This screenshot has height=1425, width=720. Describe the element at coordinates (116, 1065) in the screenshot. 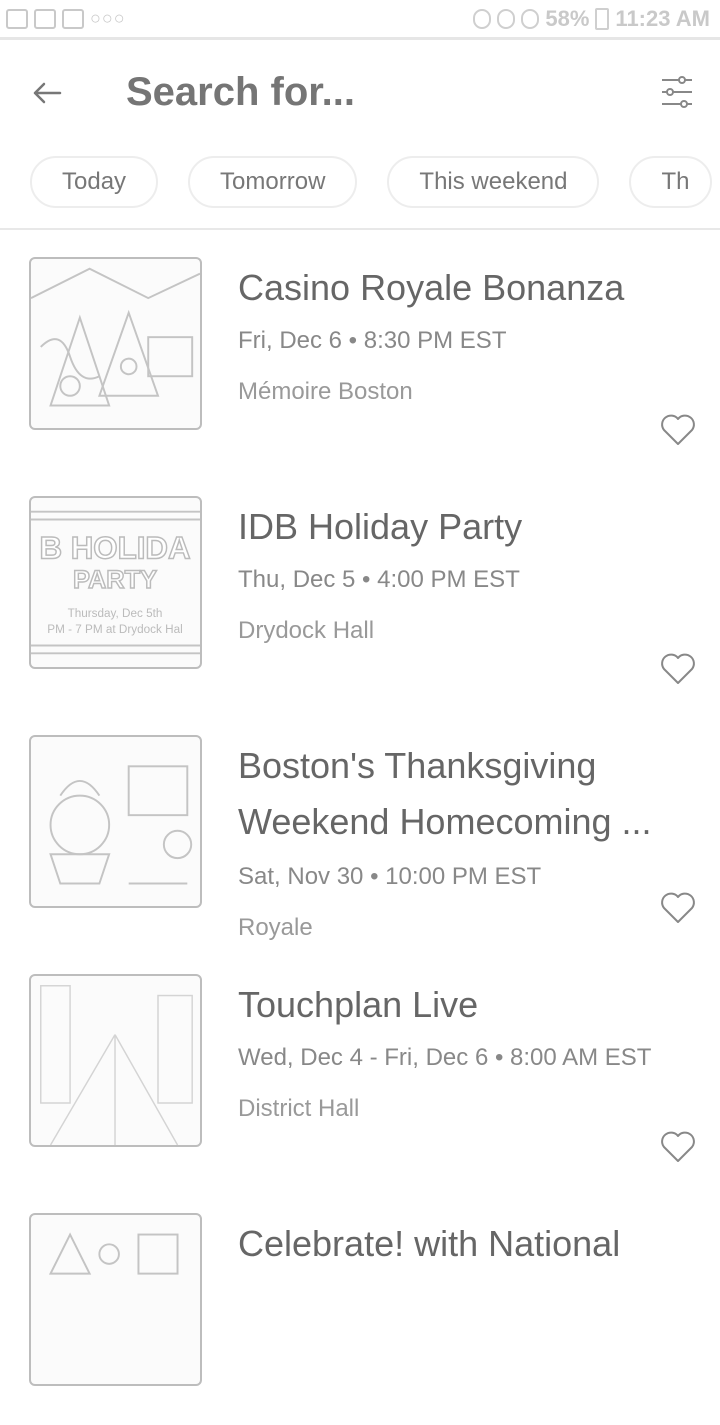

I see `cityscape-photo` at that location.